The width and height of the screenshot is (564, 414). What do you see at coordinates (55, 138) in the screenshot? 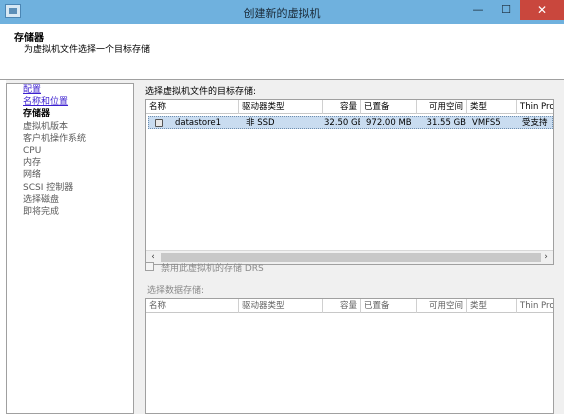
I see `nav-step-guest-os: 客户机操作系统` at bounding box center [55, 138].